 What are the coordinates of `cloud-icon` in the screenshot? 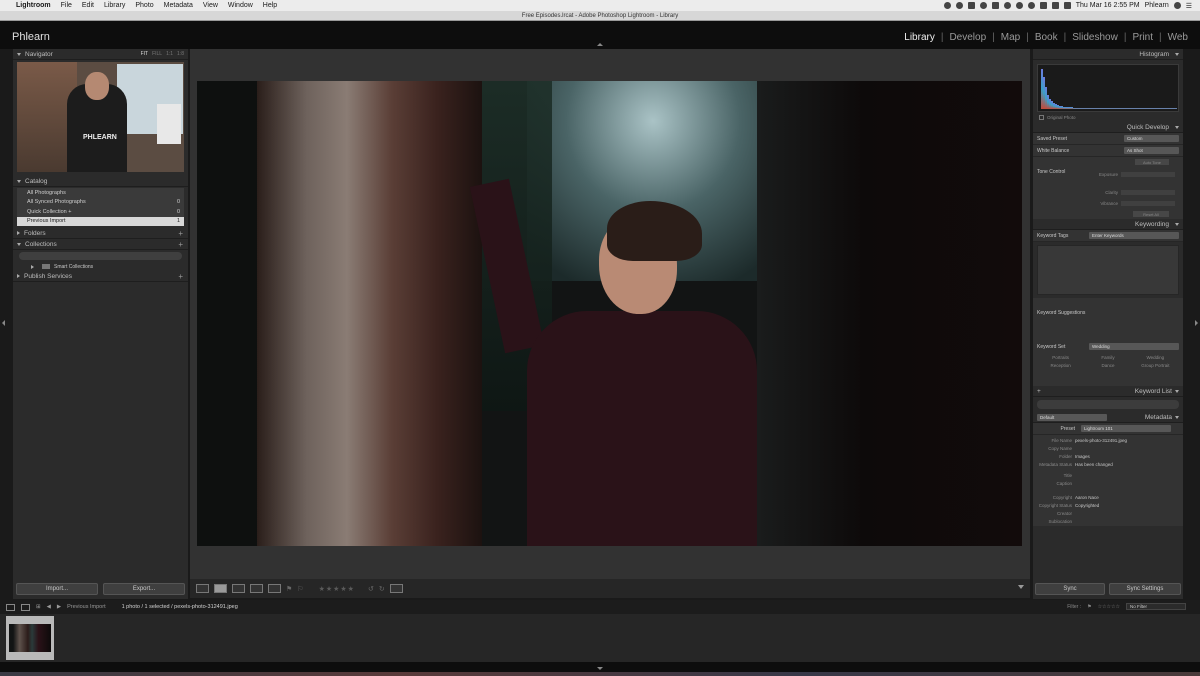 It's located at (959, 5).